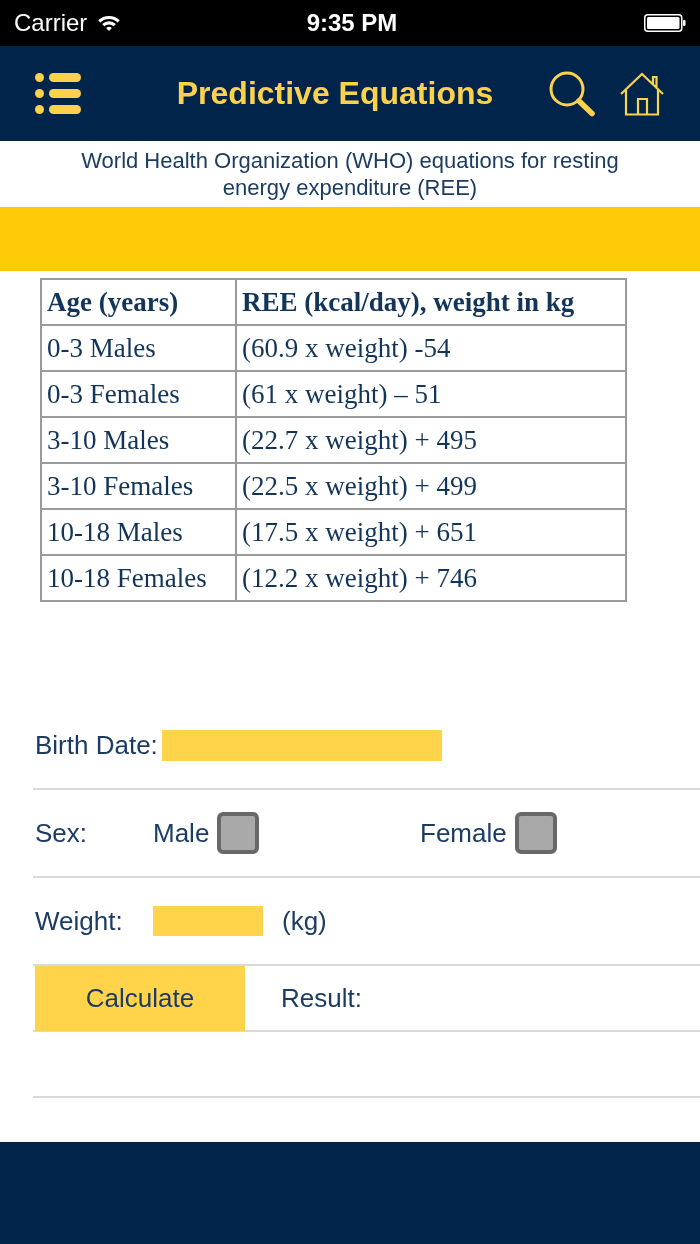  Describe the element at coordinates (304, 921) in the screenshot. I see `unit-label: (kg)` at that location.